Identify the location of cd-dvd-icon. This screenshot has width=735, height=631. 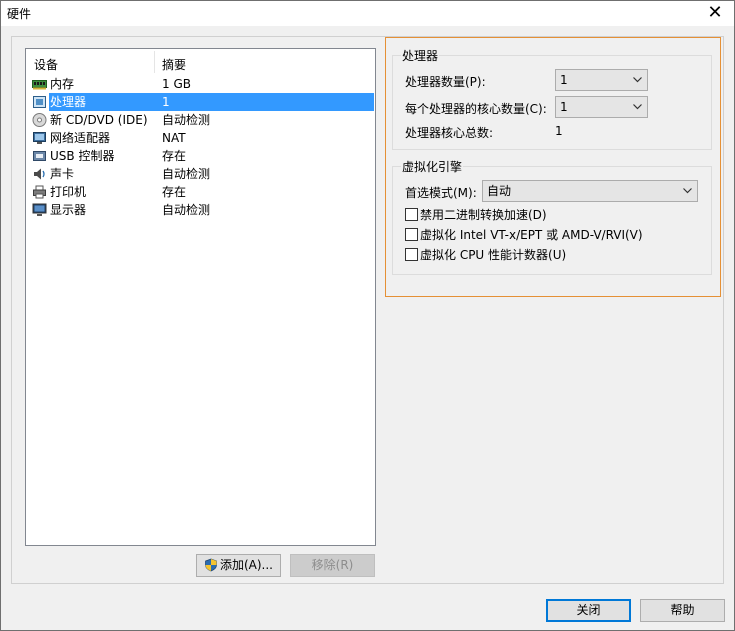
(39, 120).